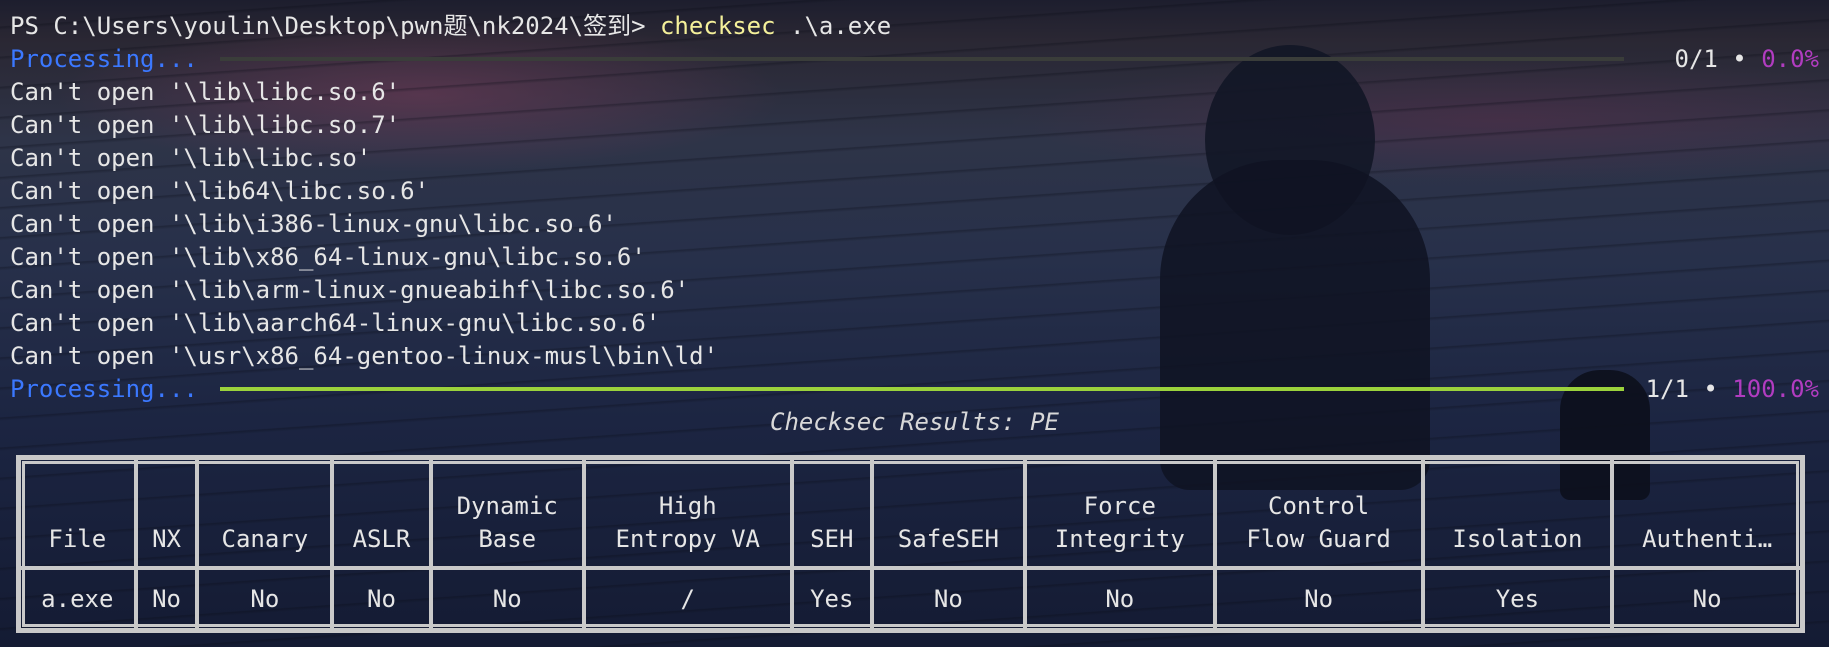 The width and height of the screenshot is (1829, 647). Describe the element at coordinates (77, 539) in the screenshot. I see `column-header-text: File` at that location.